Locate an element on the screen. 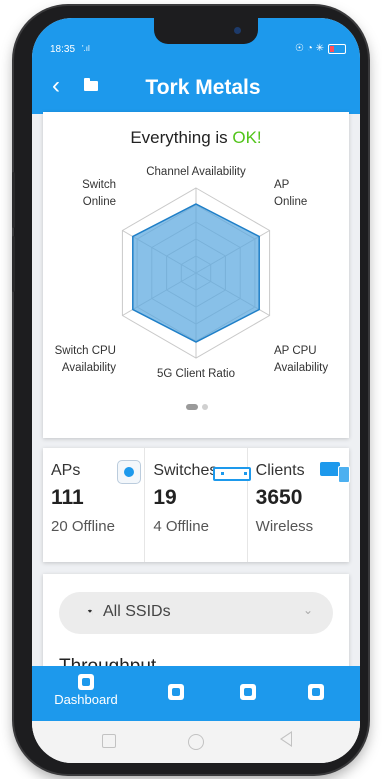 This screenshot has height=779, width=382. favorites-icon is located at coordinates (316, 692).